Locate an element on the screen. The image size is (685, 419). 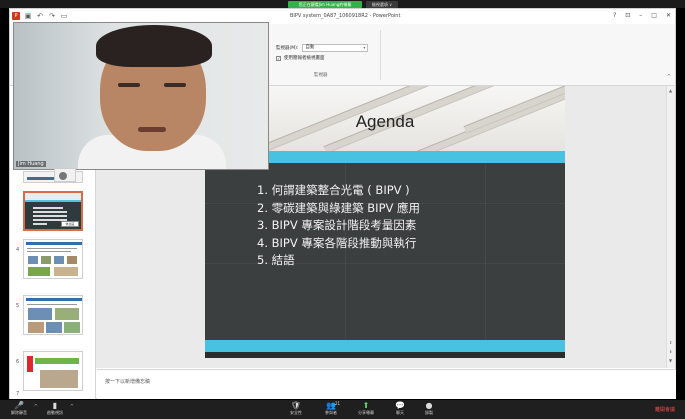
agenda-item: 4. BIPV 專案各階段推動與執行 is located at coordinates (337, 242).